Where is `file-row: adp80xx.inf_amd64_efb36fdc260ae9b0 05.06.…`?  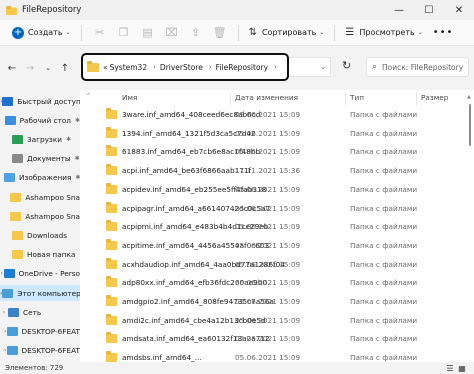 file-row: adp80xx.inf_amd64_efb36fdc260ae9b0 05.06.… is located at coordinates (277, 282).